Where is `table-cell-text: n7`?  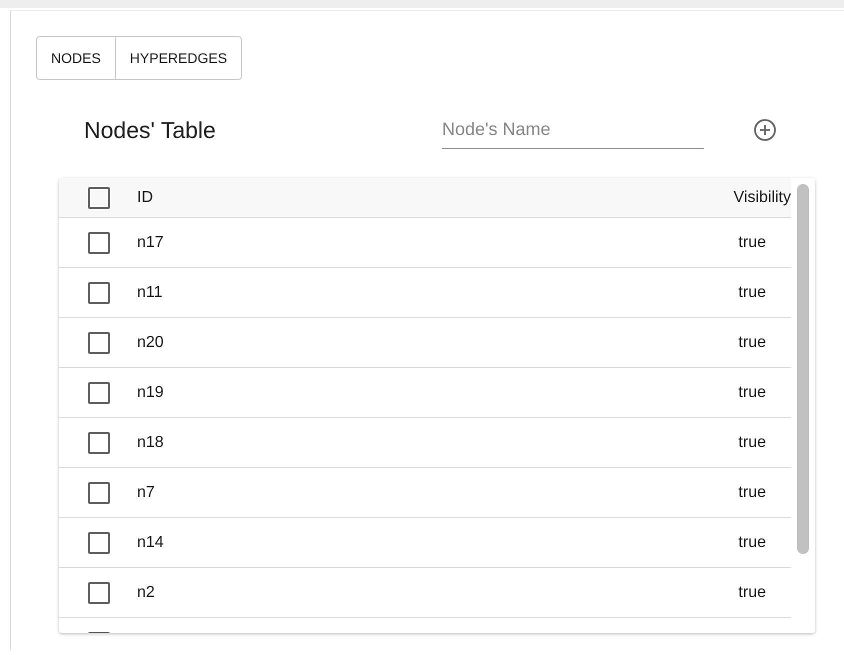 table-cell-text: n7 is located at coordinates (146, 493).